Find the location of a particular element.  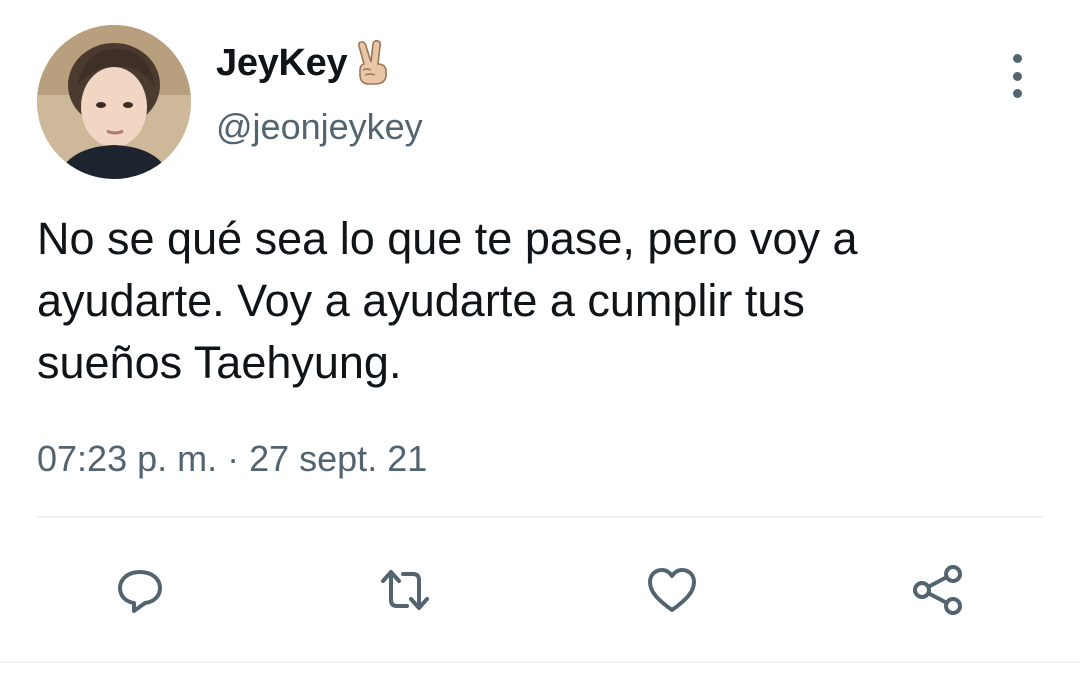

share-icon is located at coordinates (937, 590).